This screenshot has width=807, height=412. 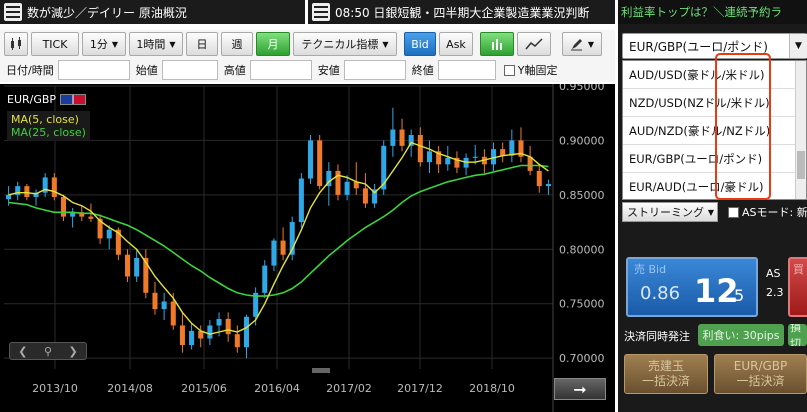 I want to click on y-axis-fixed-checkbox, so click(x=509, y=70).